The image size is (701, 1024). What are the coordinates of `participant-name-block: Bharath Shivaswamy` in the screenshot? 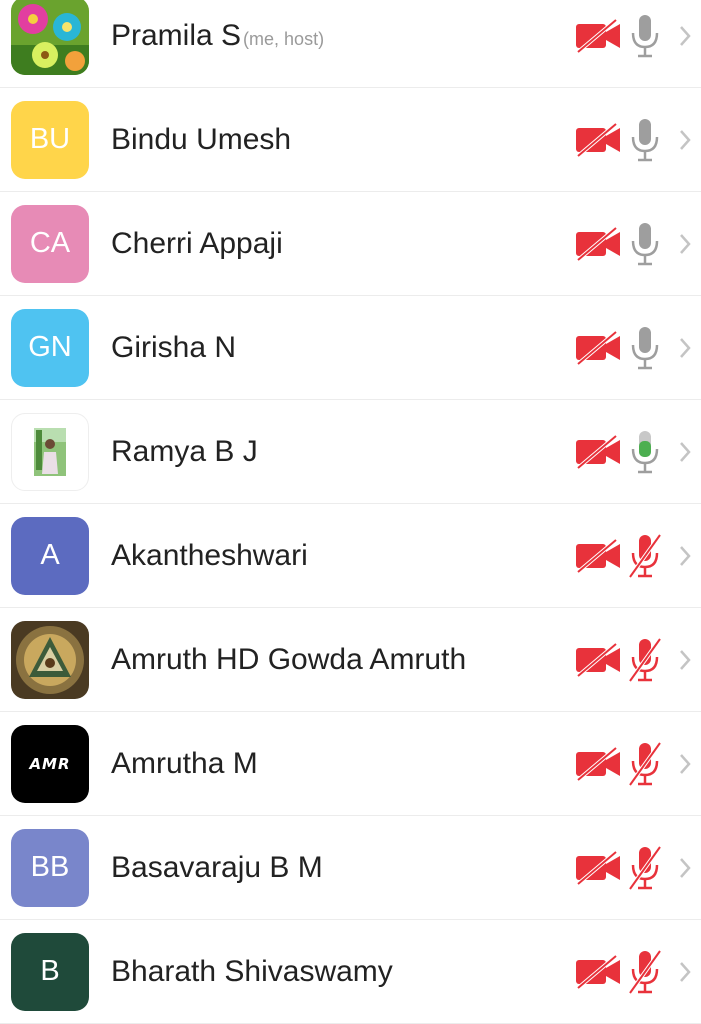 It's located at (252, 972).